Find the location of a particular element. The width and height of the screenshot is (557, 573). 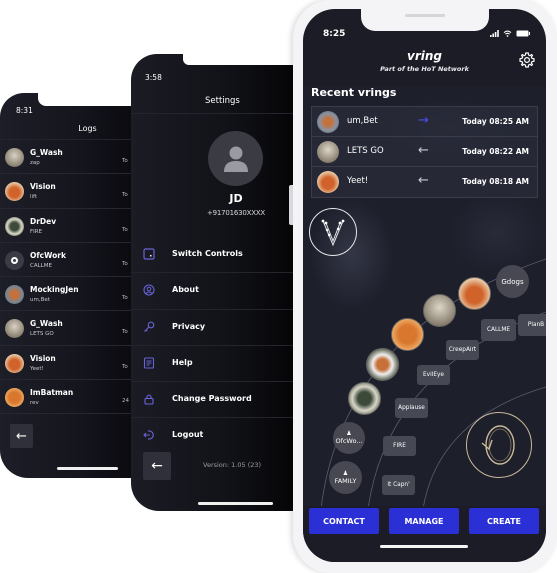

key-icon is located at coordinates (149, 326).